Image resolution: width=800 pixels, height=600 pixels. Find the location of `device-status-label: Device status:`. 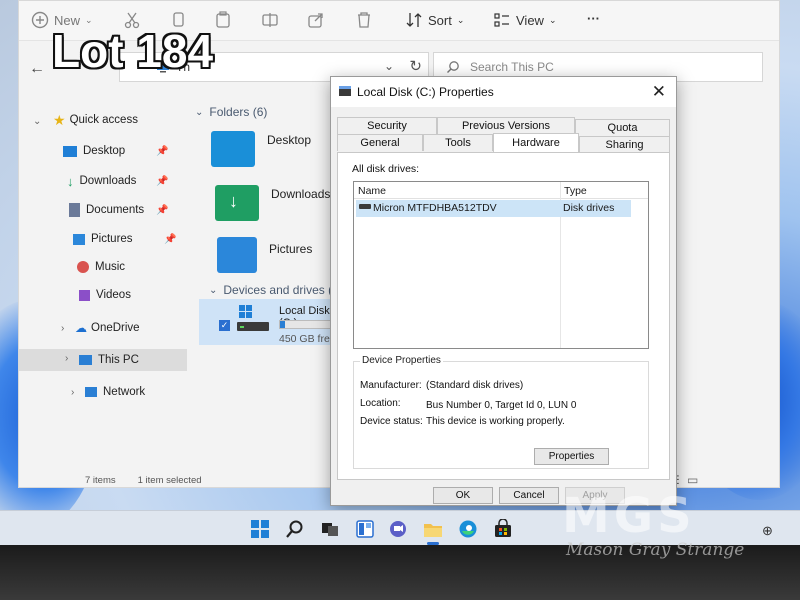

device-status-label: Device status: is located at coordinates (391, 421).